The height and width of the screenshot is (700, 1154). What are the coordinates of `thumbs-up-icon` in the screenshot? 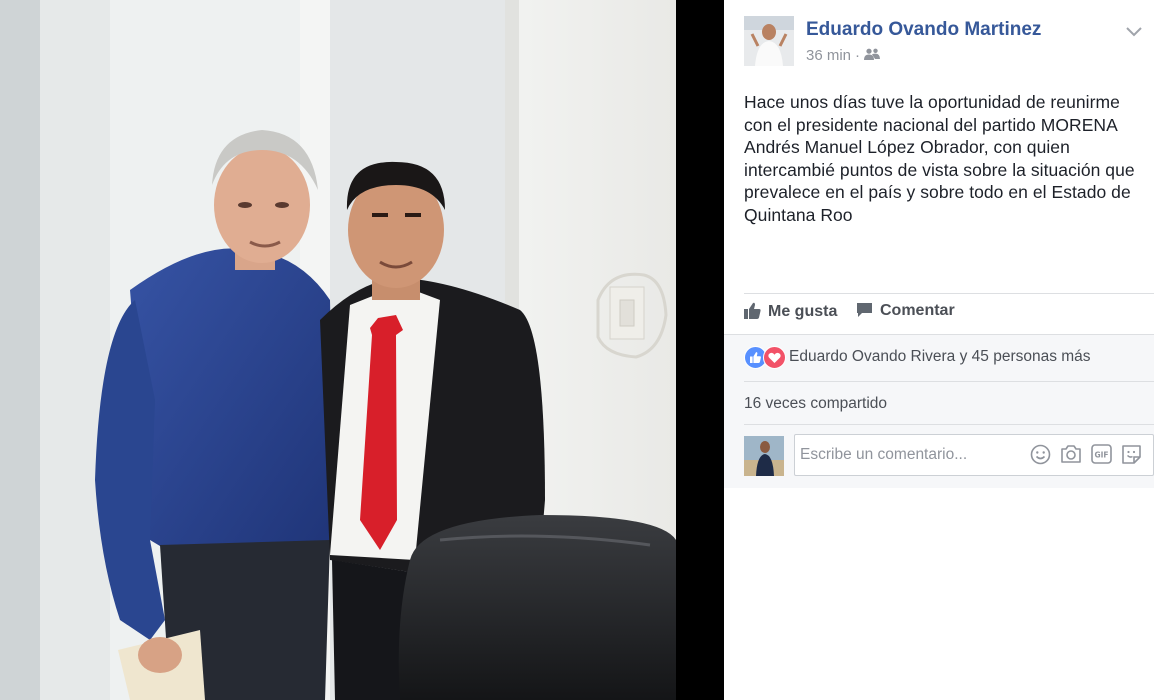 It's located at (752, 310).